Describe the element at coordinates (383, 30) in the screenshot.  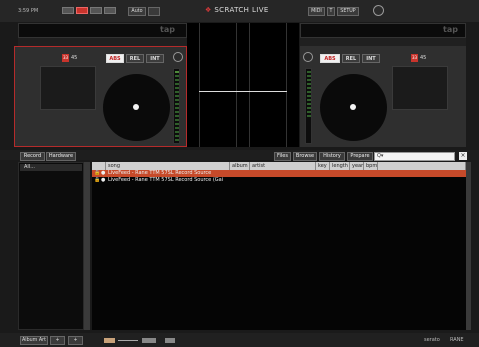
I see `right-waveform-strip` at that location.